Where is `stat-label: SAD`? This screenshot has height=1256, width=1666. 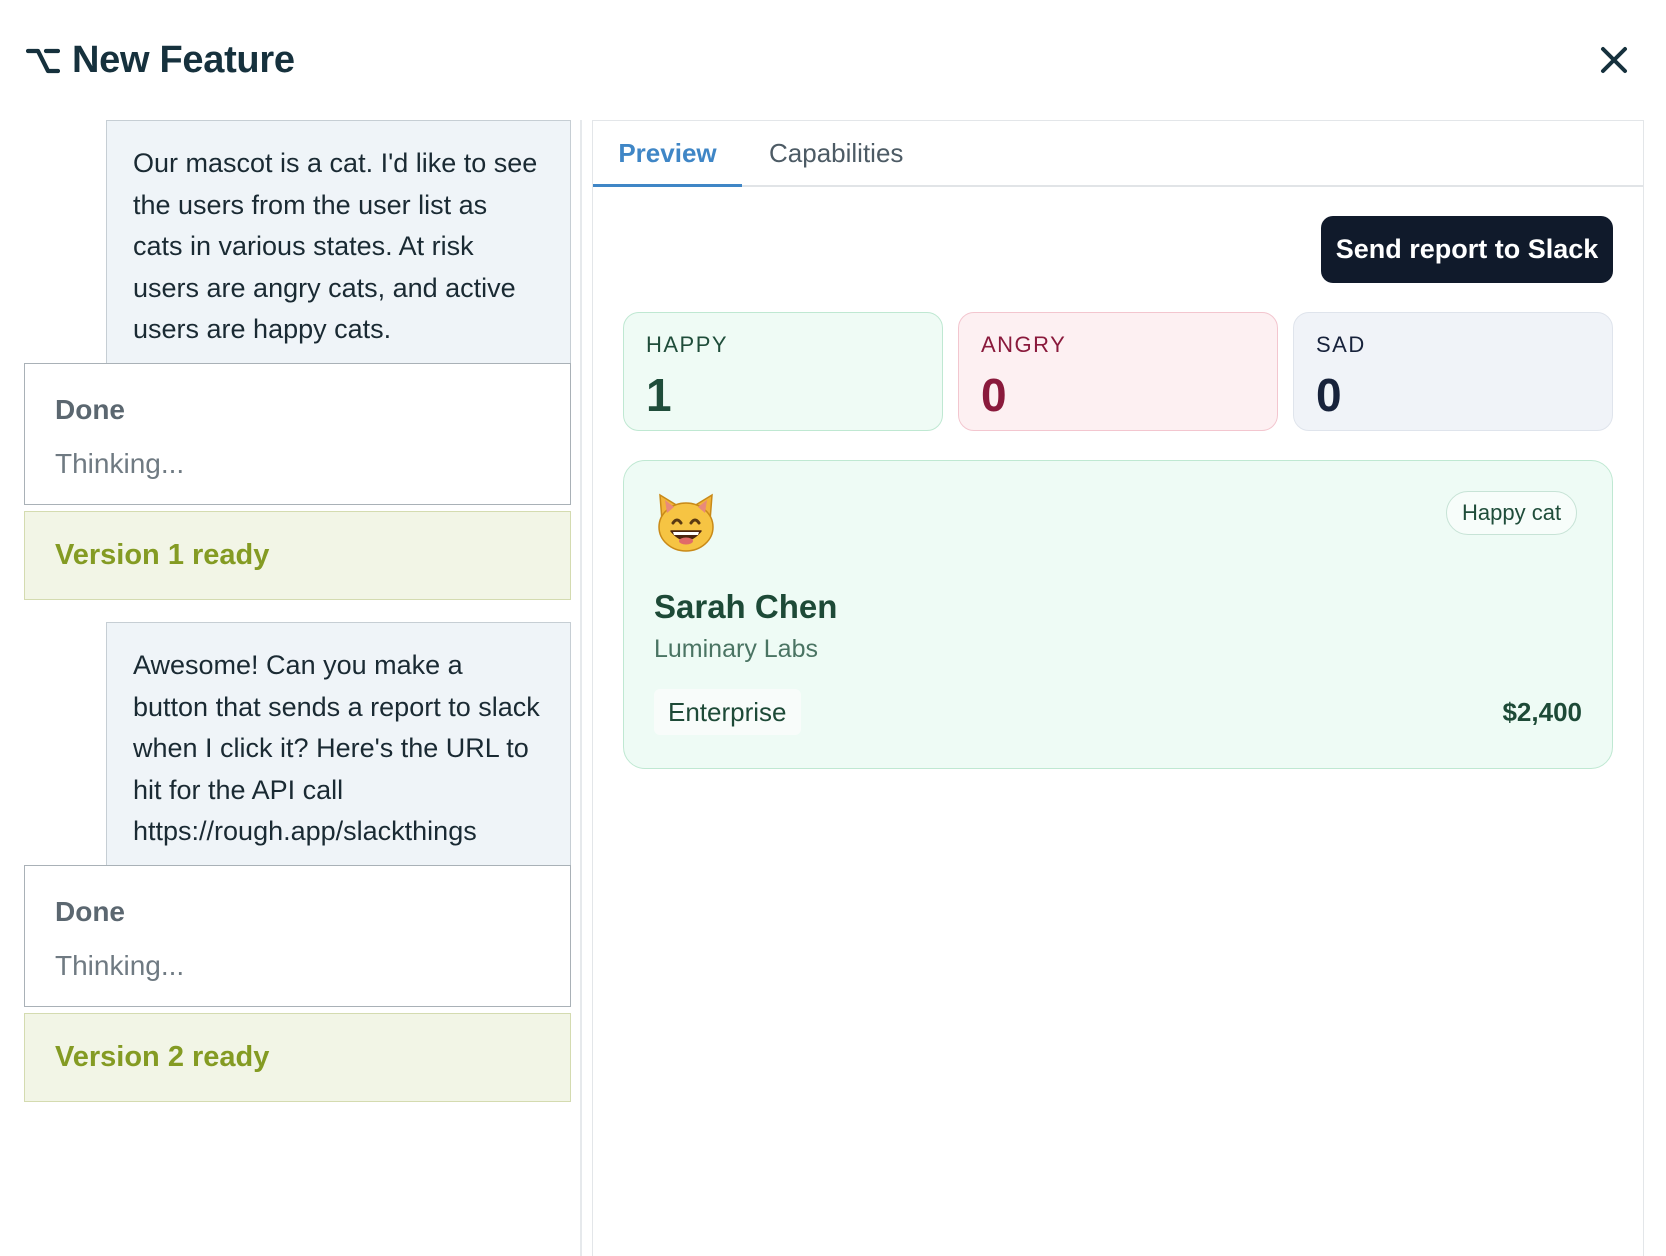
stat-label: SAD is located at coordinates (1341, 344).